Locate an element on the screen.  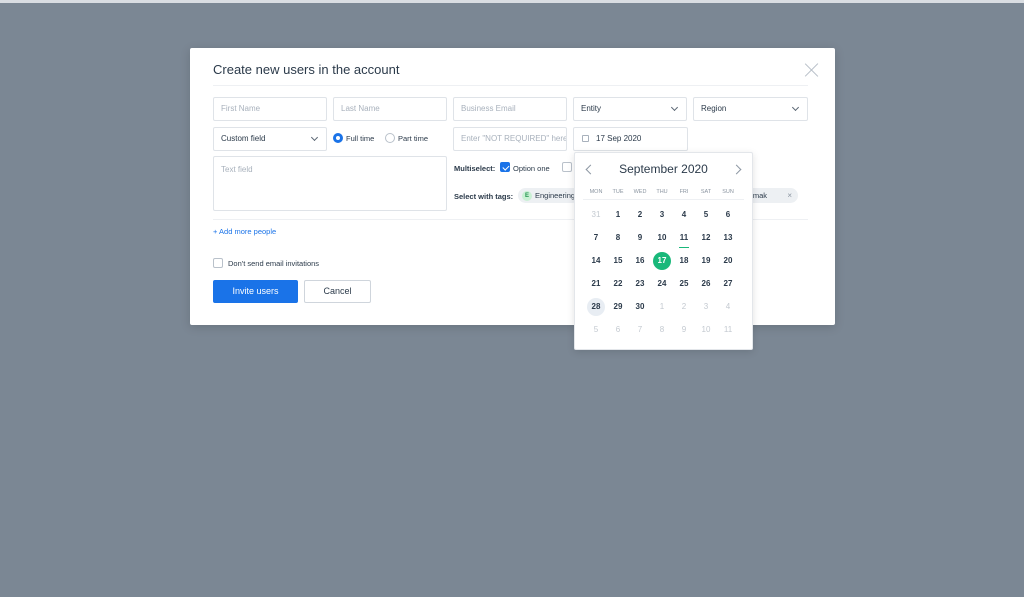
not-required-input: Enter "NOT REQUIRED" here is located at coordinates (510, 139).